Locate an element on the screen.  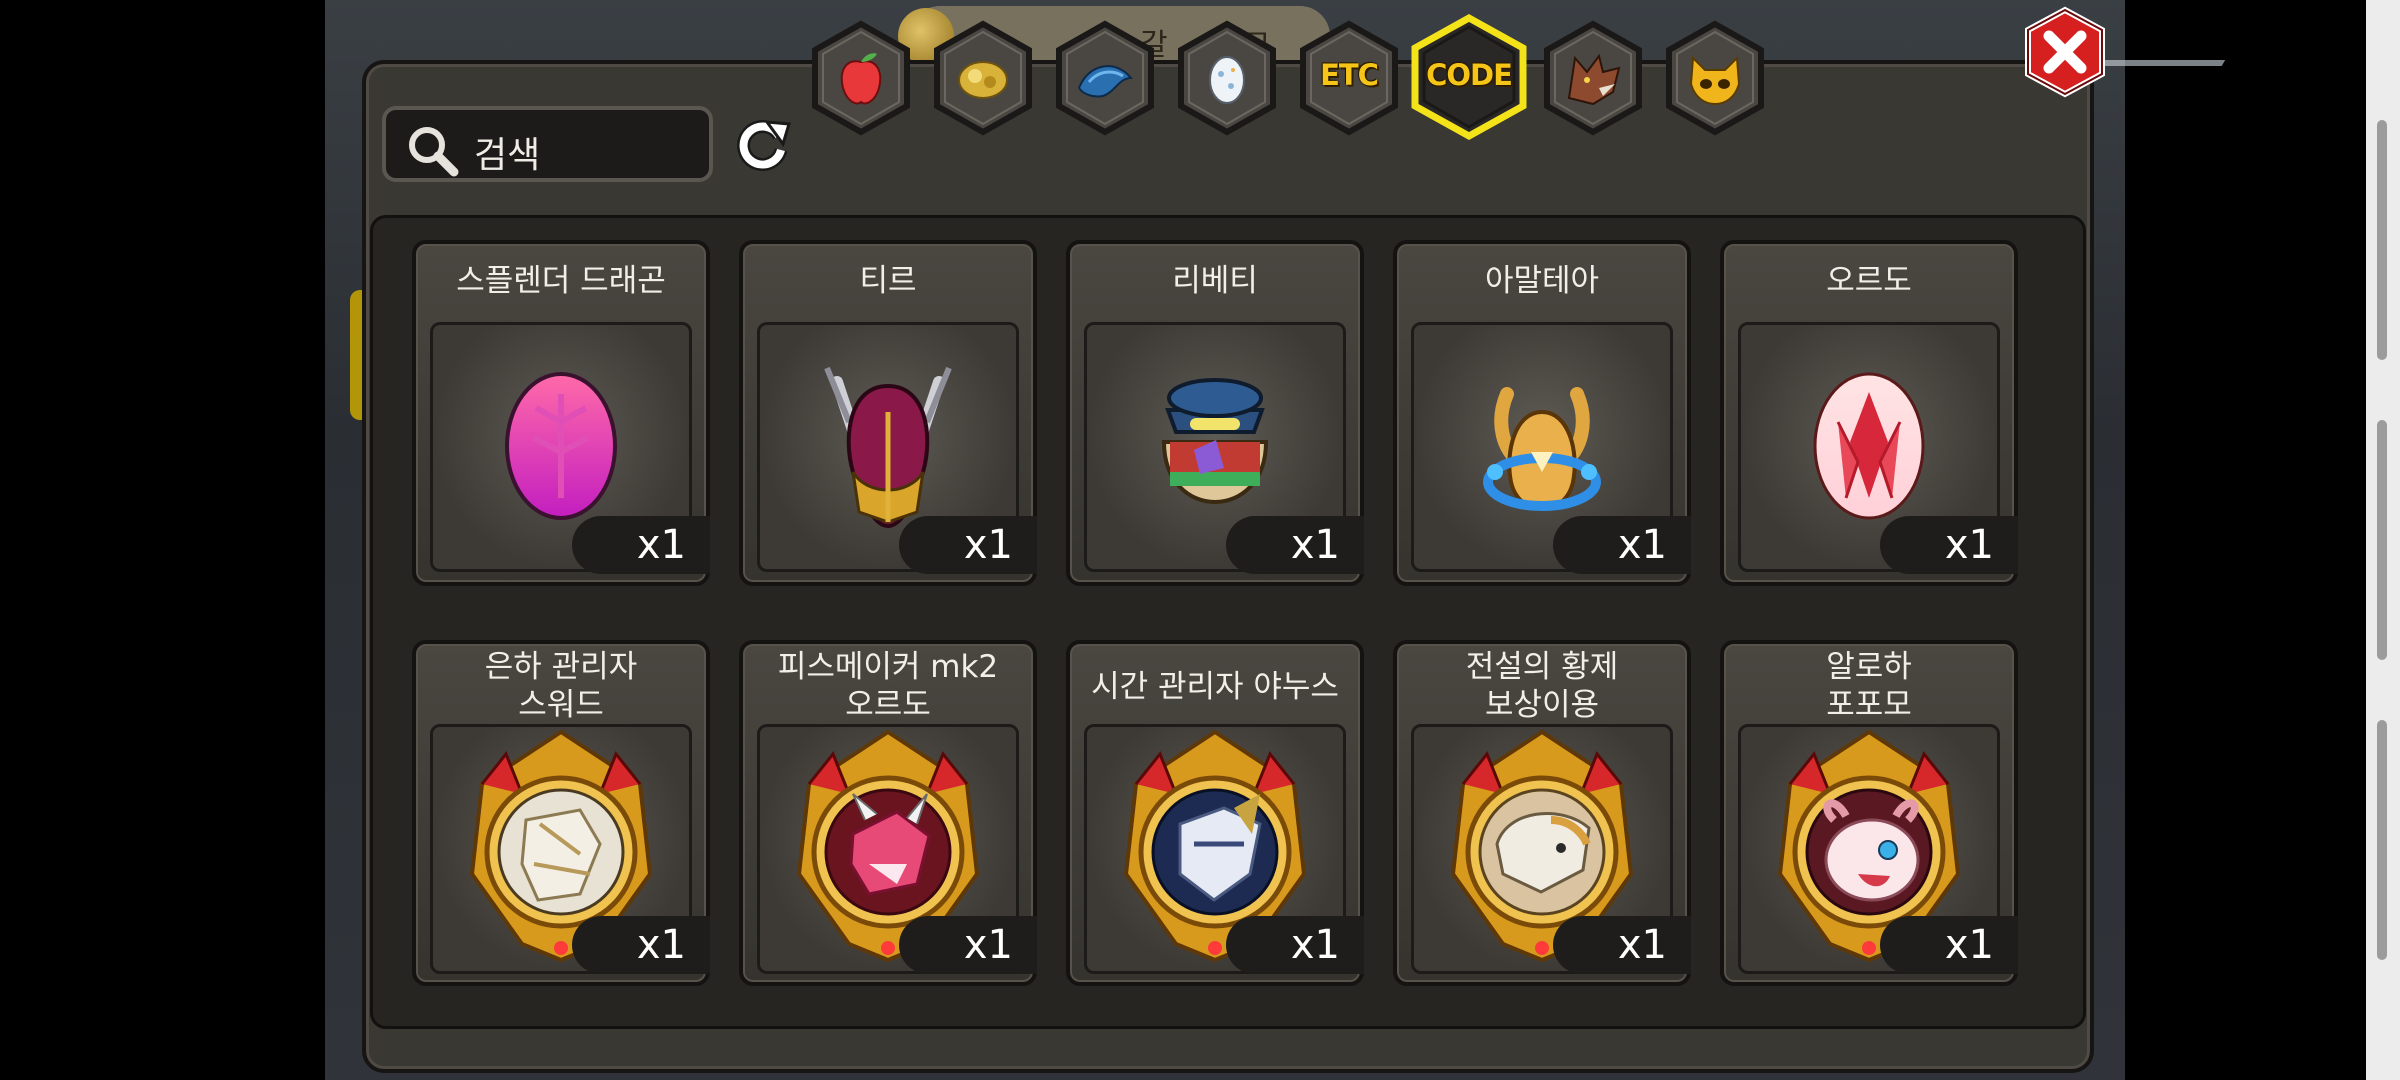
item-card: 피스메이커 mk2 오르도 x1 is located at coordinates (888, 813).